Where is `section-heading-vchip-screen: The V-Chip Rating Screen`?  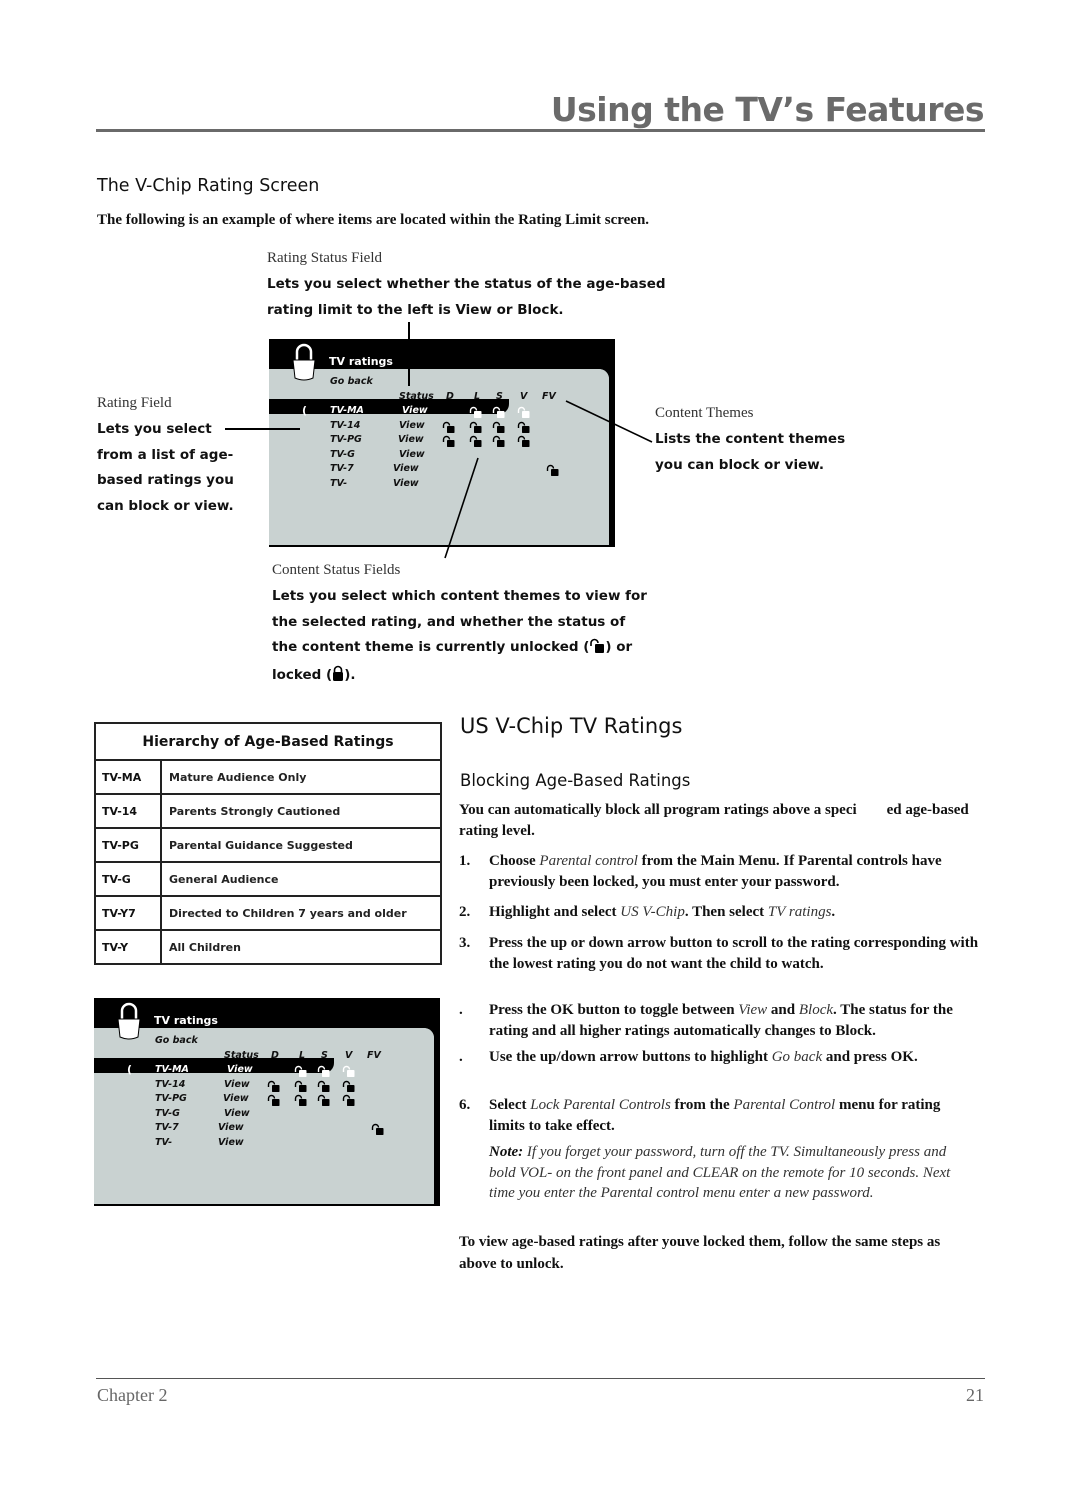
section-heading-vchip-screen: The V-Chip Rating Screen is located at coordinates (208, 186).